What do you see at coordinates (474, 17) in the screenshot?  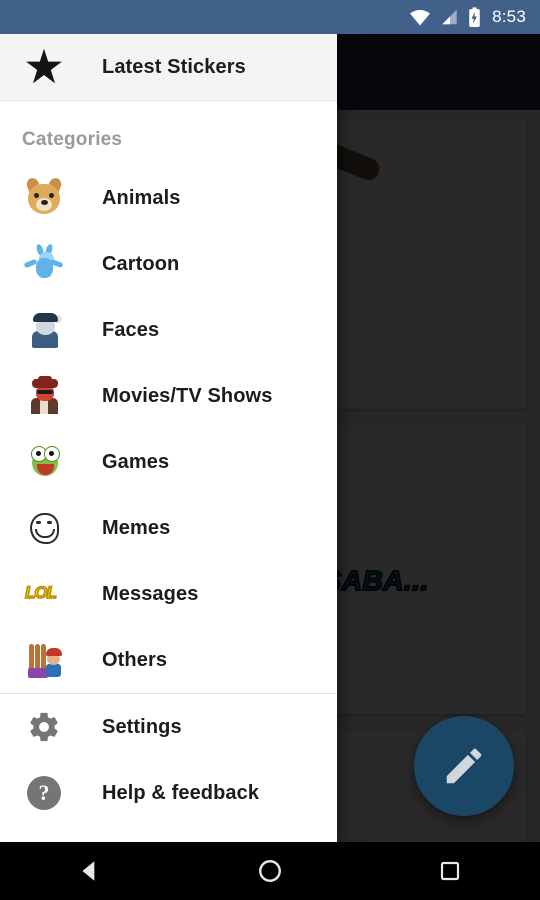 I see `battery-charging-icon` at bounding box center [474, 17].